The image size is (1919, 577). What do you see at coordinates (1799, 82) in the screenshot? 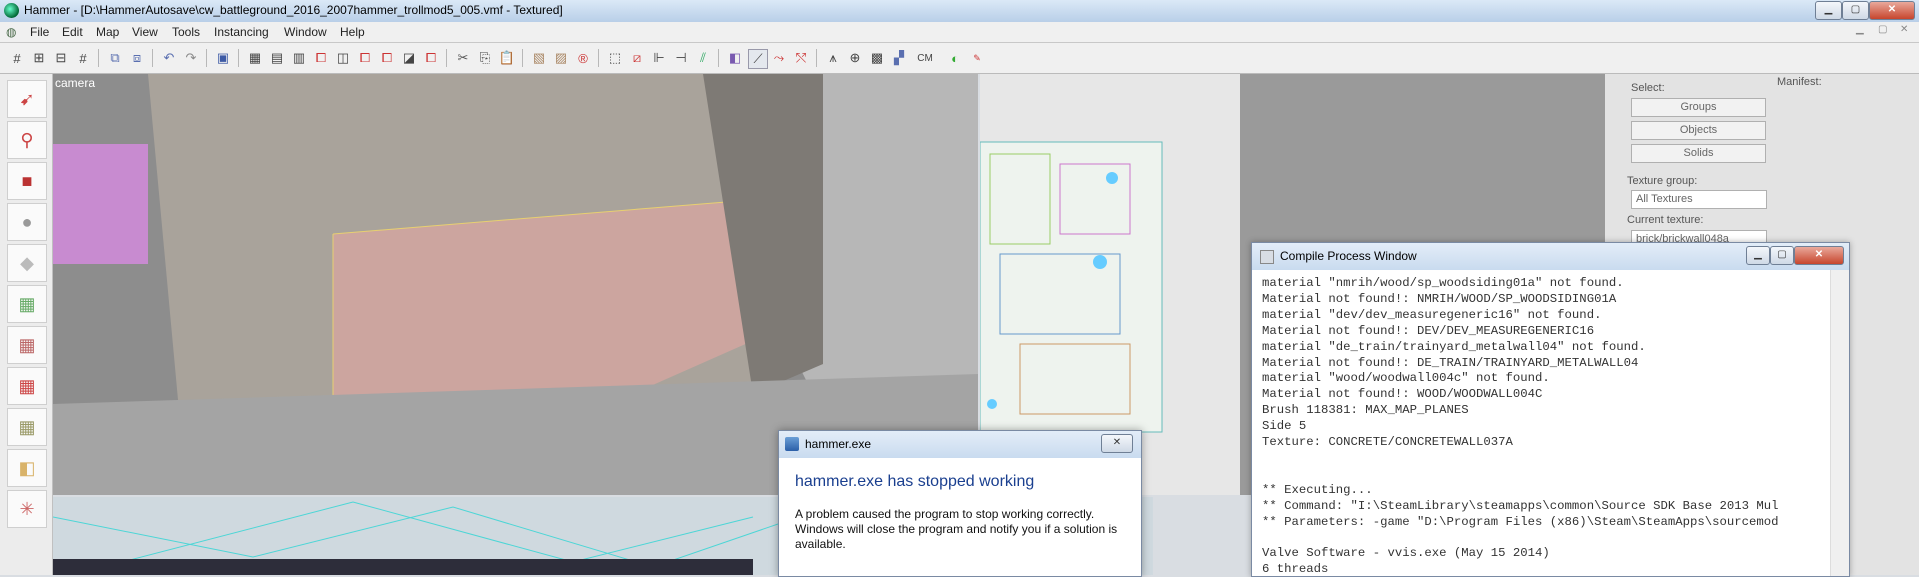
I see `manifest-label: Manifest:` at bounding box center [1799, 82].